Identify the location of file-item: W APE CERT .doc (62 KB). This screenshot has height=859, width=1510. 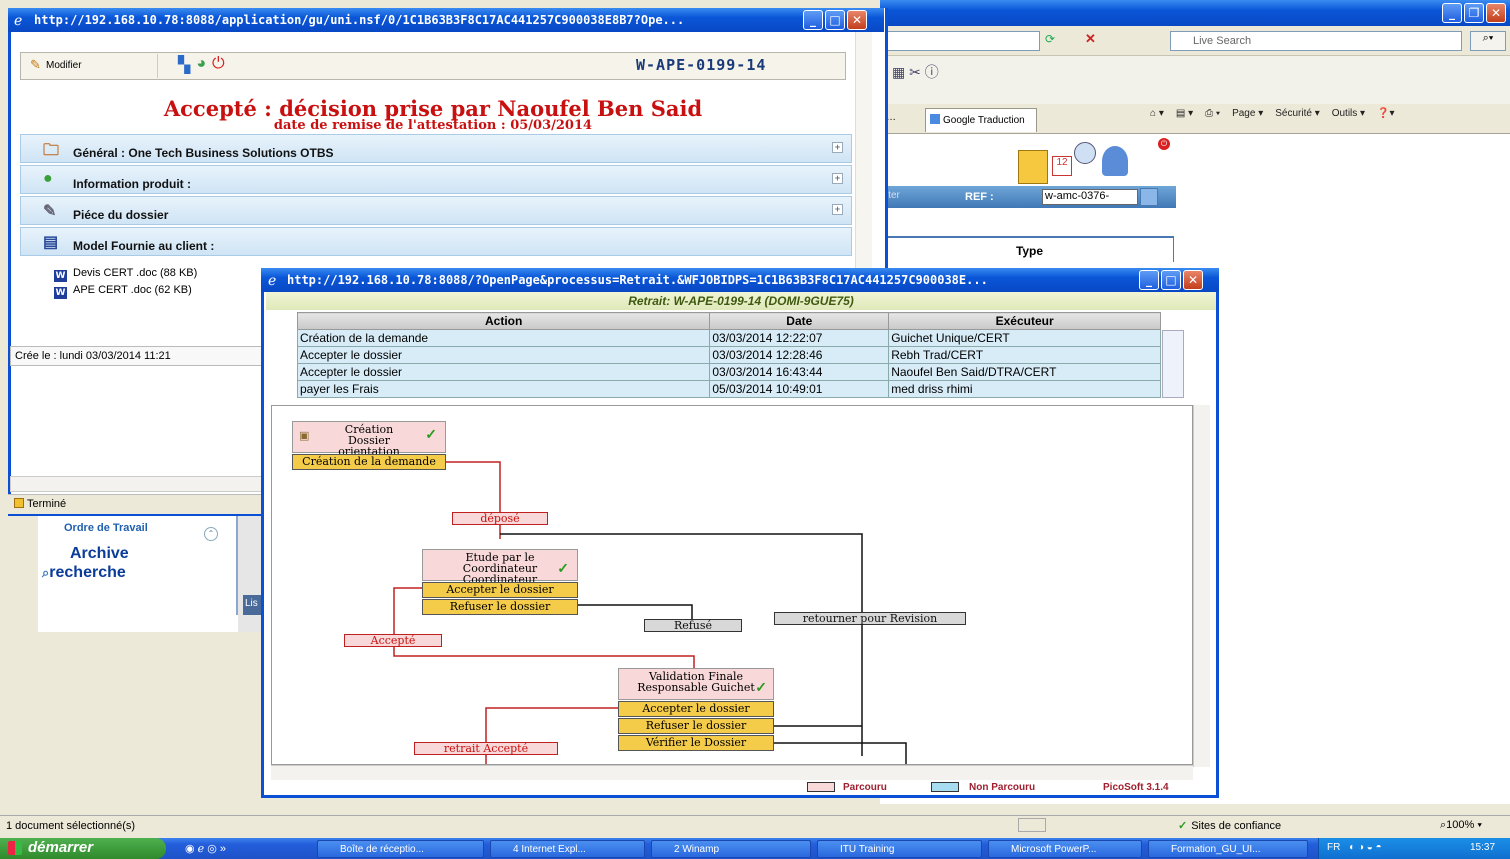
(125, 290).